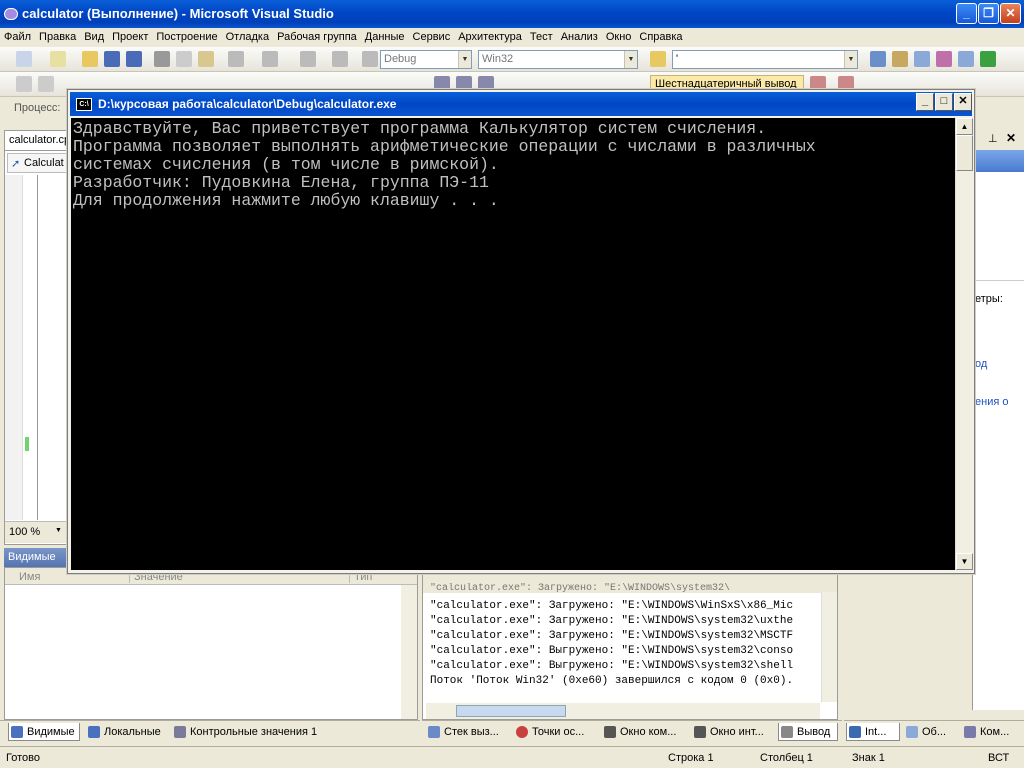 The height and width of the screenshot is (768, 1024). What do you see at coordinates (991, 402) in the screenshot?
I see `help-link-2: ения о` at bounding box center [991, 402].